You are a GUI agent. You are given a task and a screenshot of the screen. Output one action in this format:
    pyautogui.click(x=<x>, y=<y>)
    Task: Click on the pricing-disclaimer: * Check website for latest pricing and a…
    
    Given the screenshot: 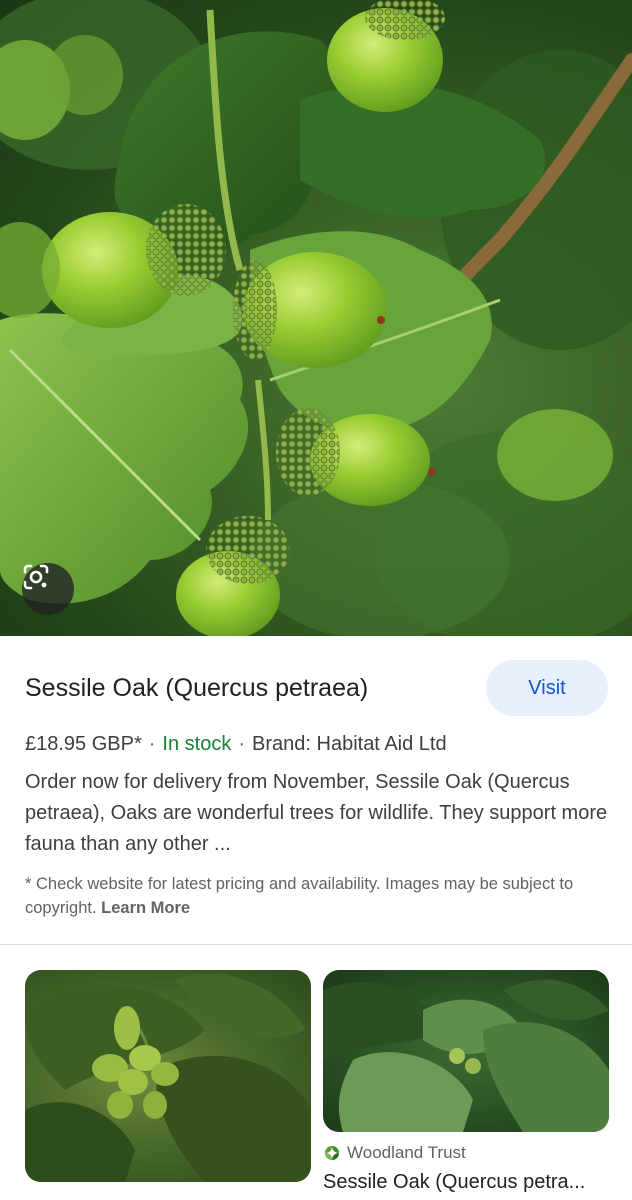 What is the action you would take?
    pyautogui.click(x=305, y=896)
    